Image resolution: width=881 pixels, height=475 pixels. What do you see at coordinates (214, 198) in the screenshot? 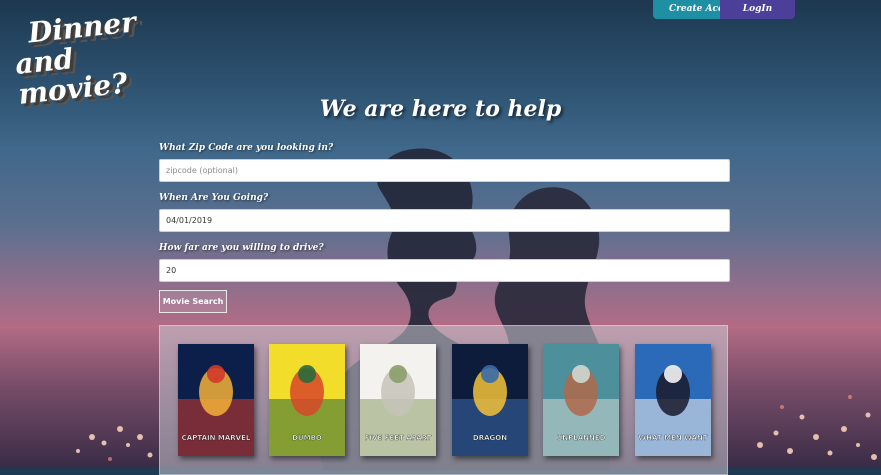
I see `date-label: When Are You Going?` at bounding box center [214, 198].